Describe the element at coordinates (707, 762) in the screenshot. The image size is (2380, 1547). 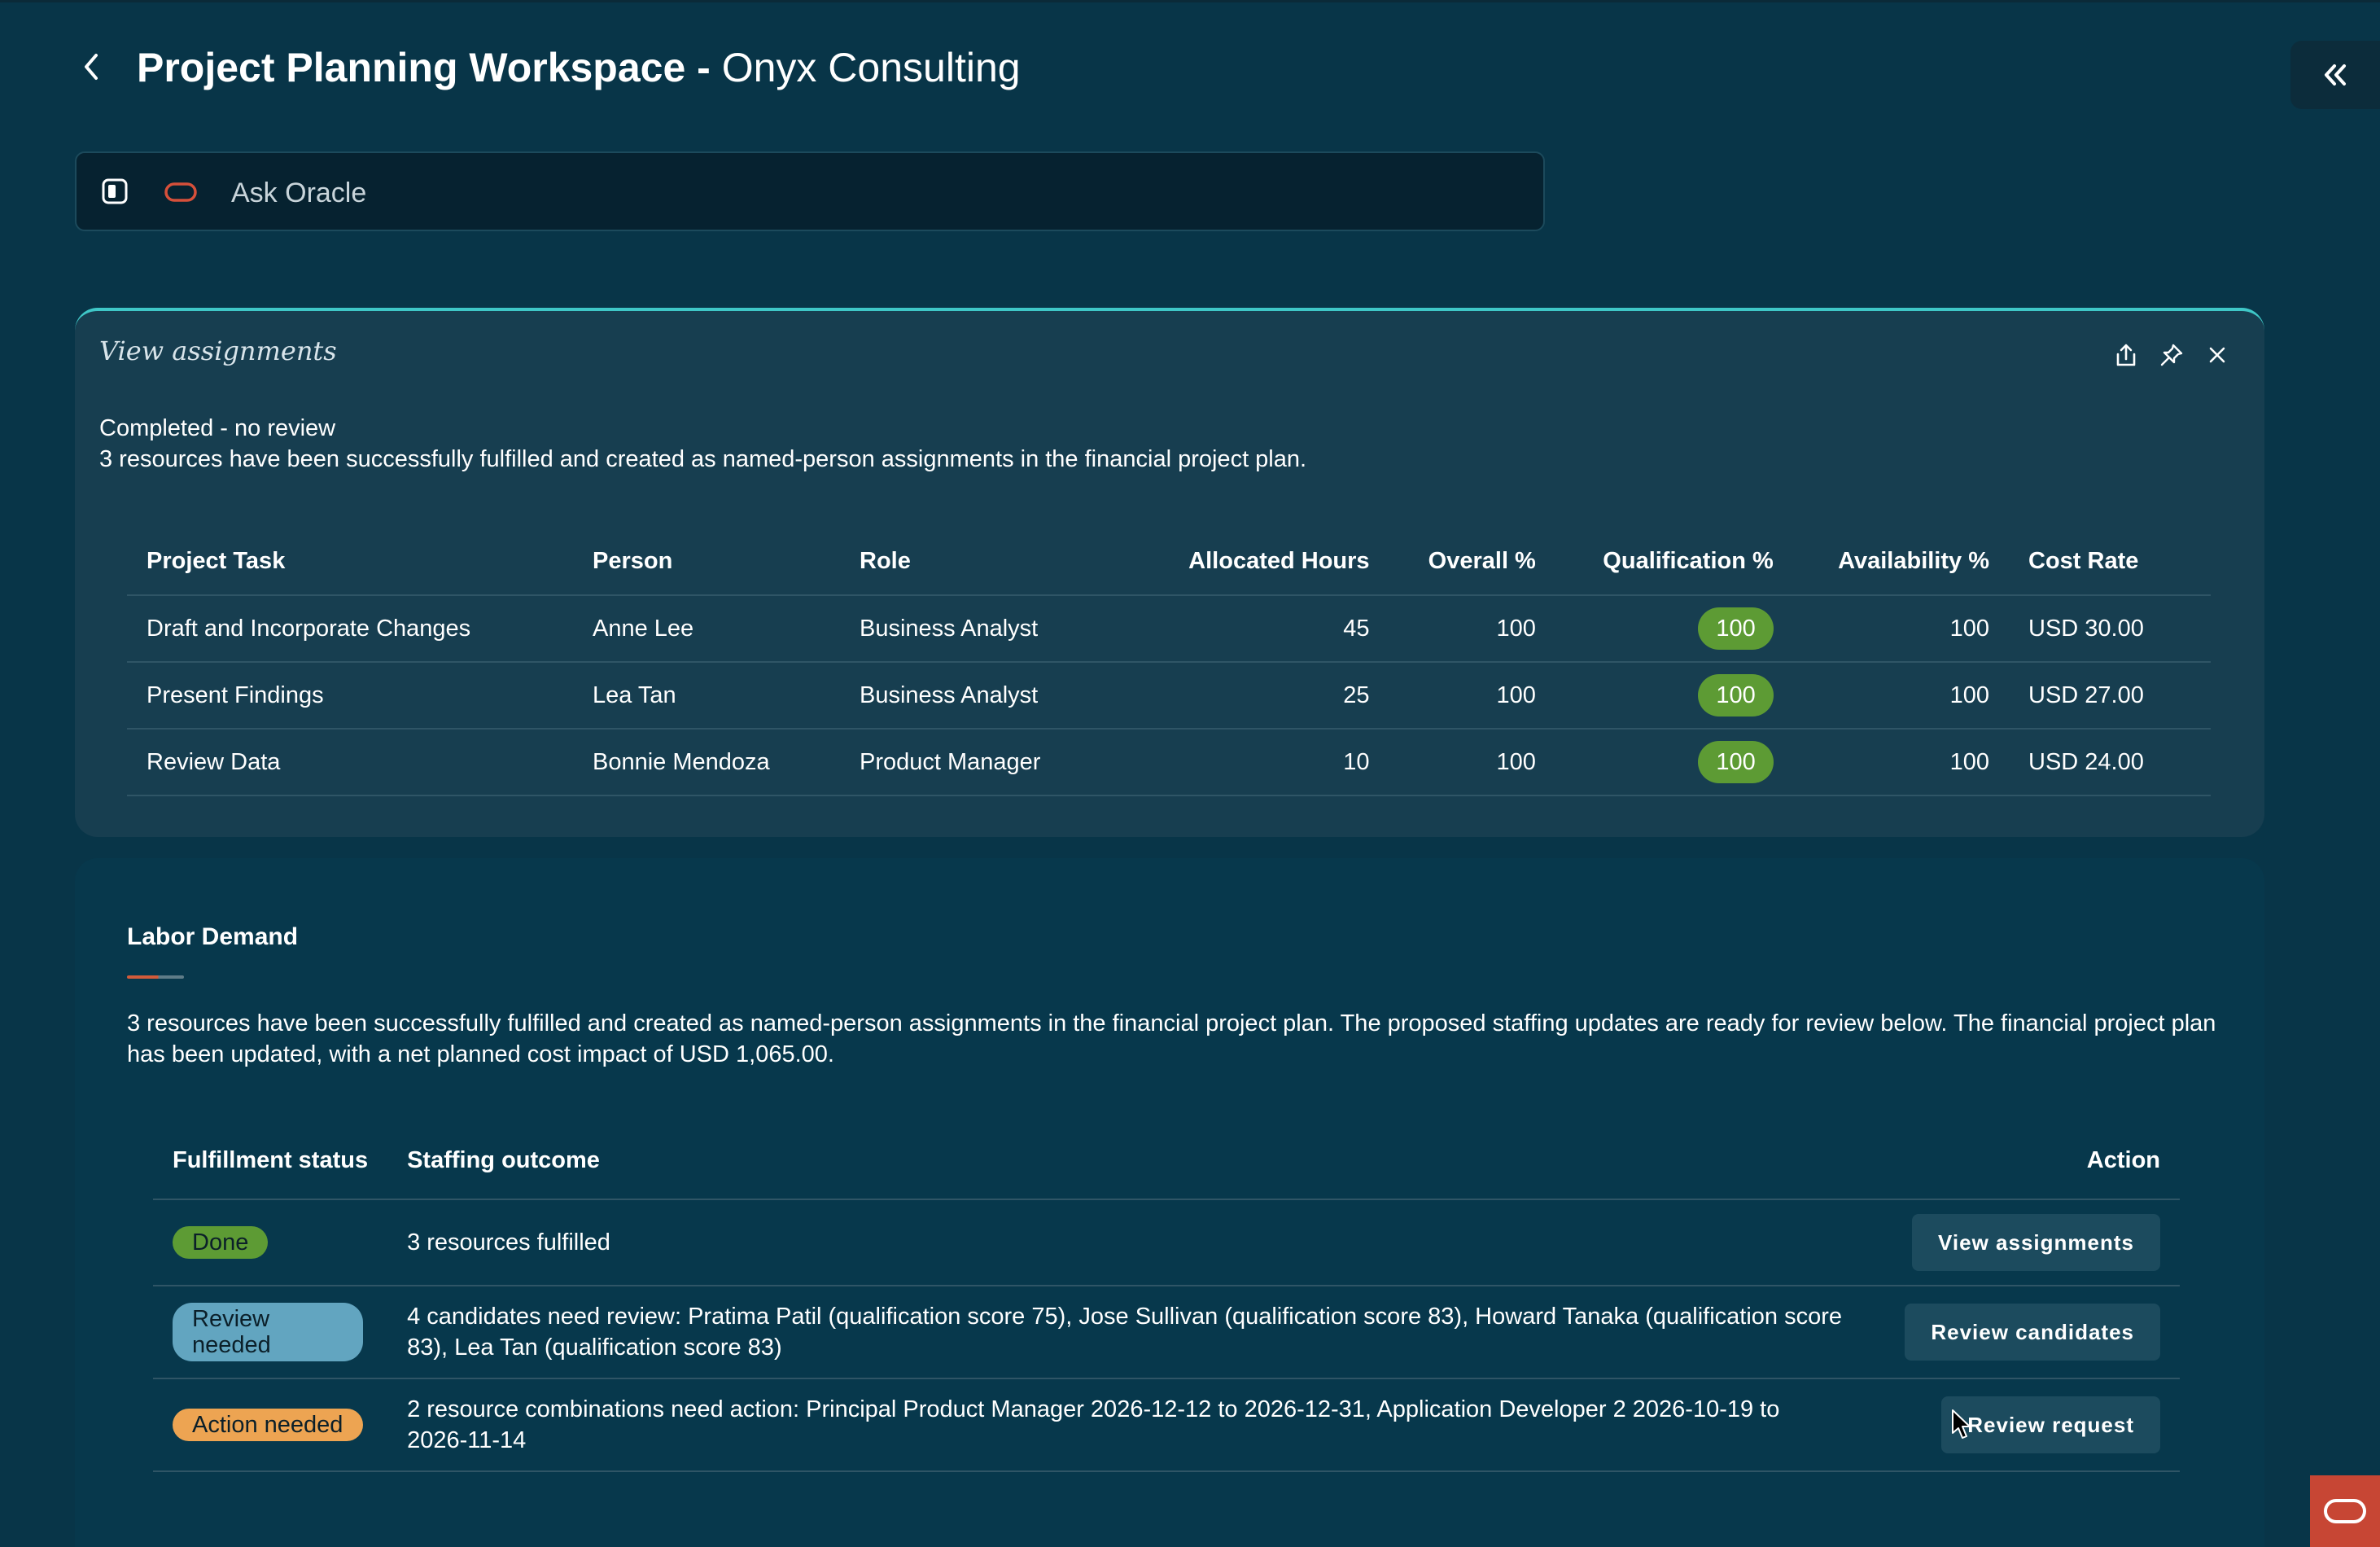
I see `person-cell: Bonnie Mendoza` at that location.